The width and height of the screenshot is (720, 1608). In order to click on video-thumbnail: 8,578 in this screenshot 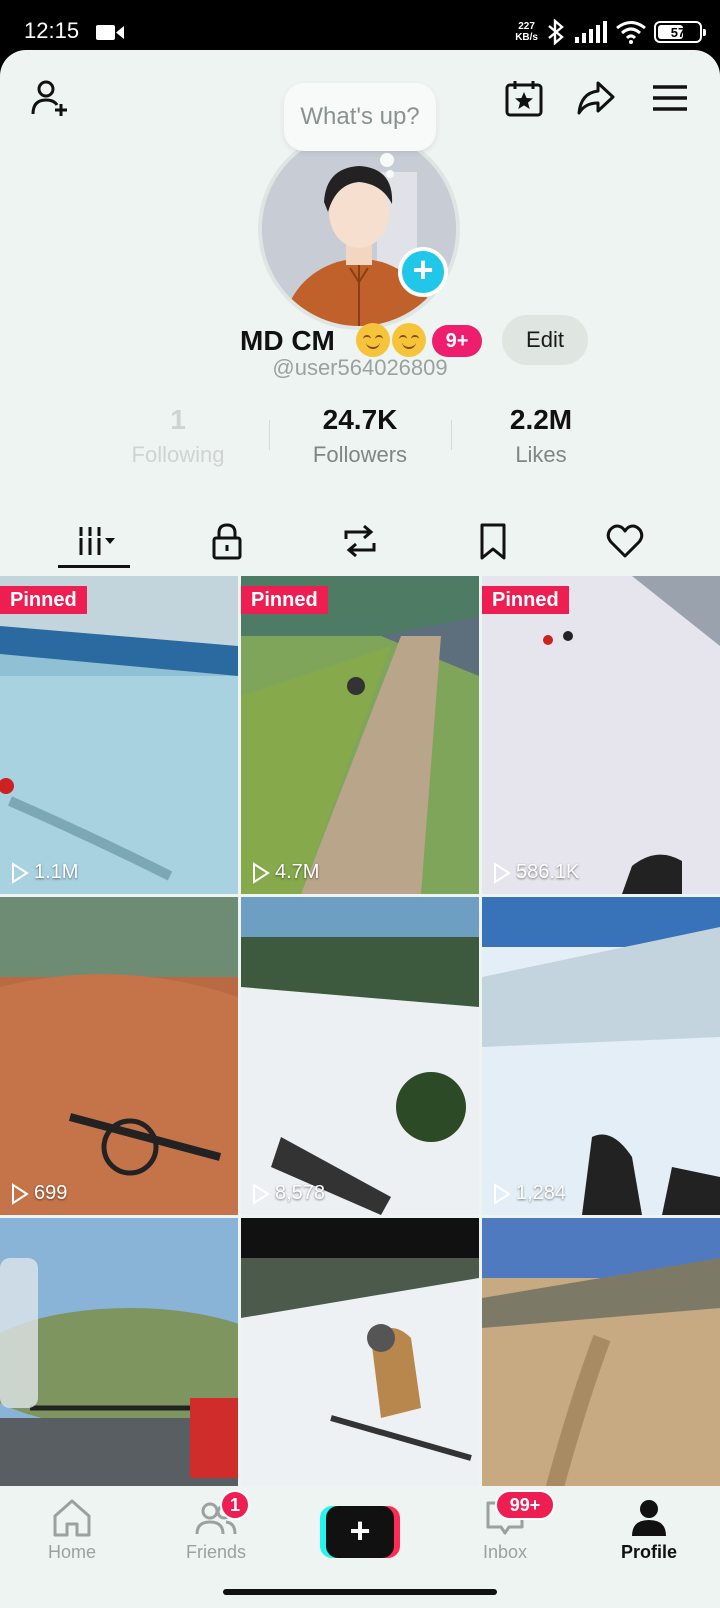, I will do `click(360, 1056)`.